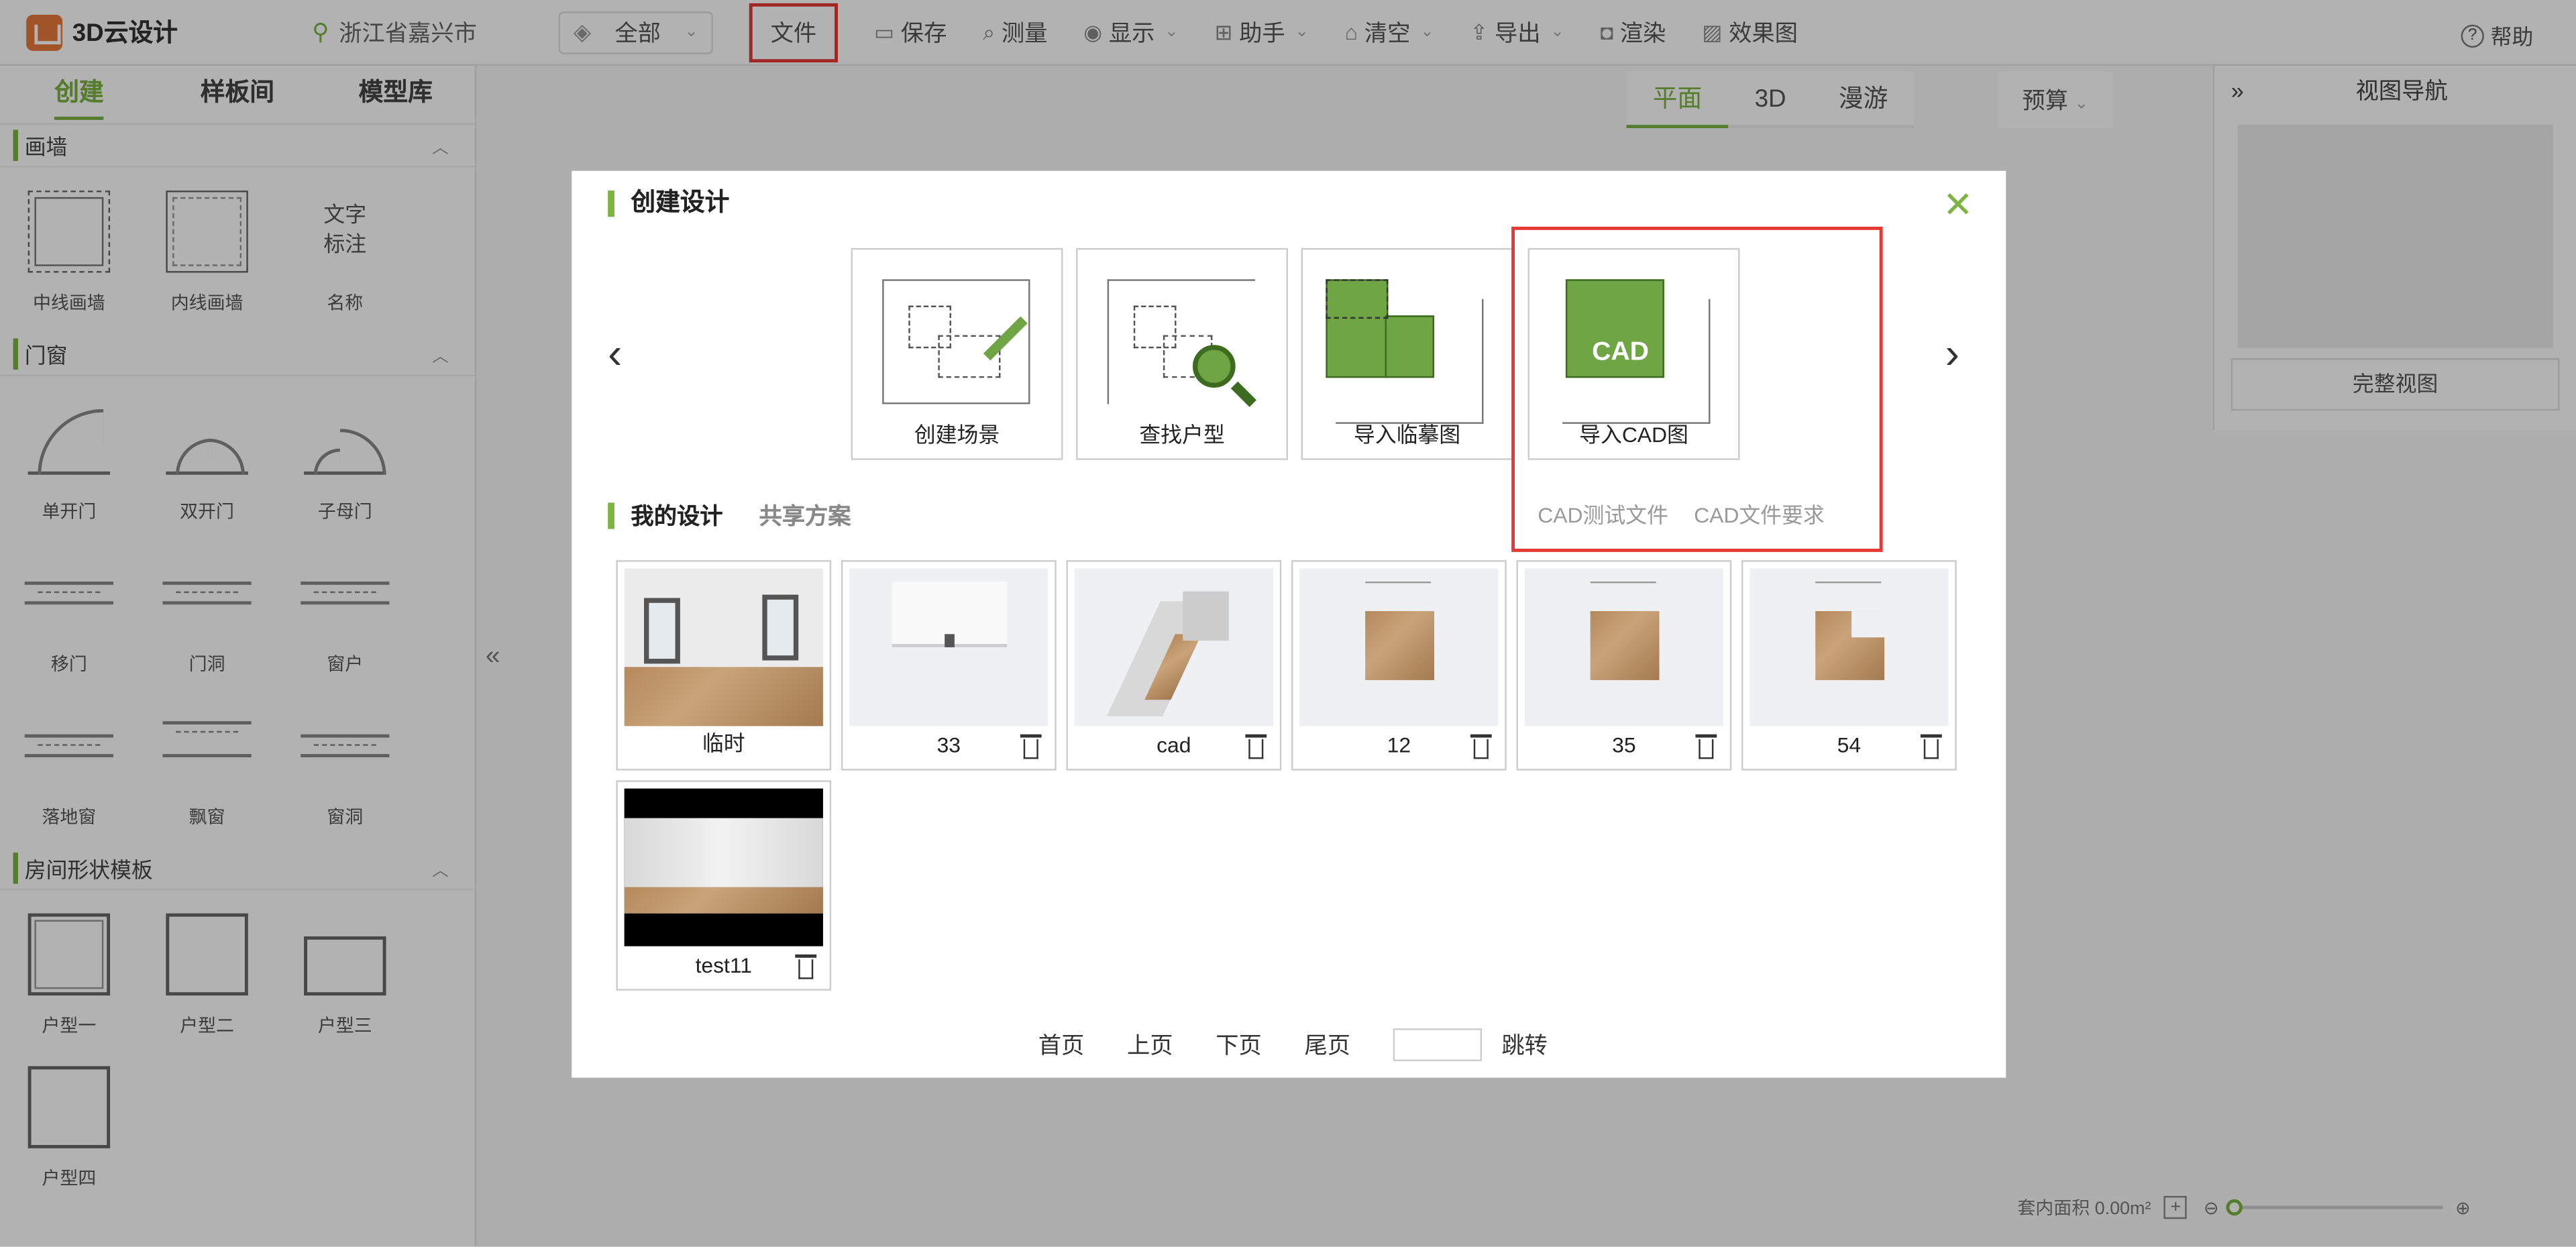  I want to click on cad-links: CAD测试文件 CAD文件要求, so click(1691, 513).